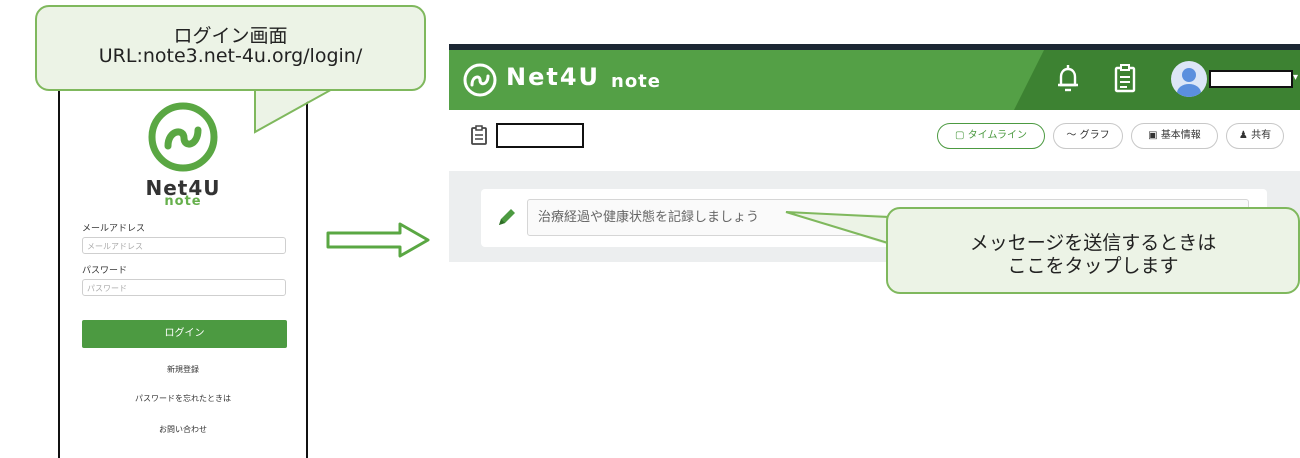  I want to click on tab-label: 基本情報, so click(1180, 135).